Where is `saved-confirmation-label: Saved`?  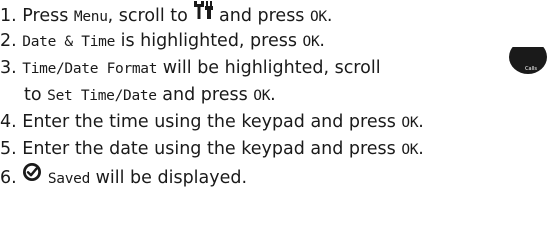 saved-confirmation-label: Saved is located at coordinates (69, 179).